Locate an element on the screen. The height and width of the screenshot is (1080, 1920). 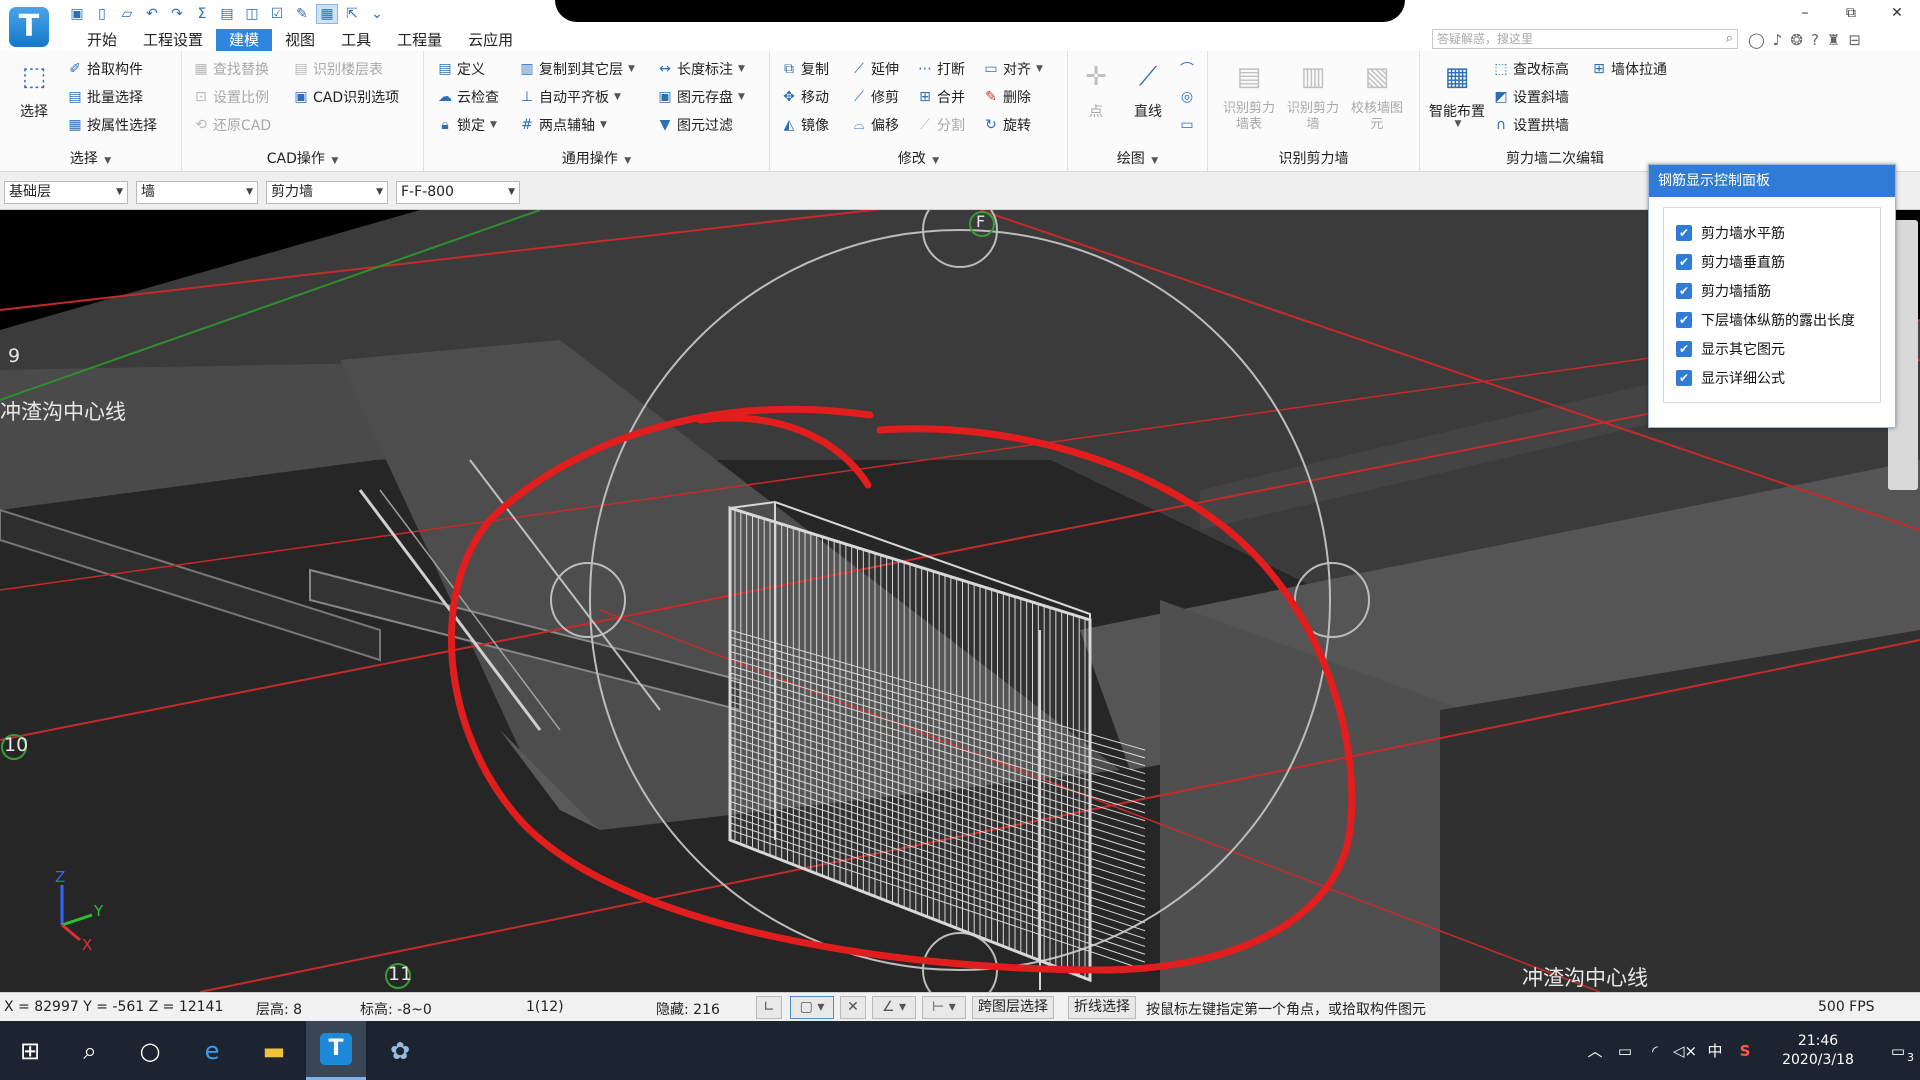
circle-tool-button: ◎ is located at coordinates (1187, 97).